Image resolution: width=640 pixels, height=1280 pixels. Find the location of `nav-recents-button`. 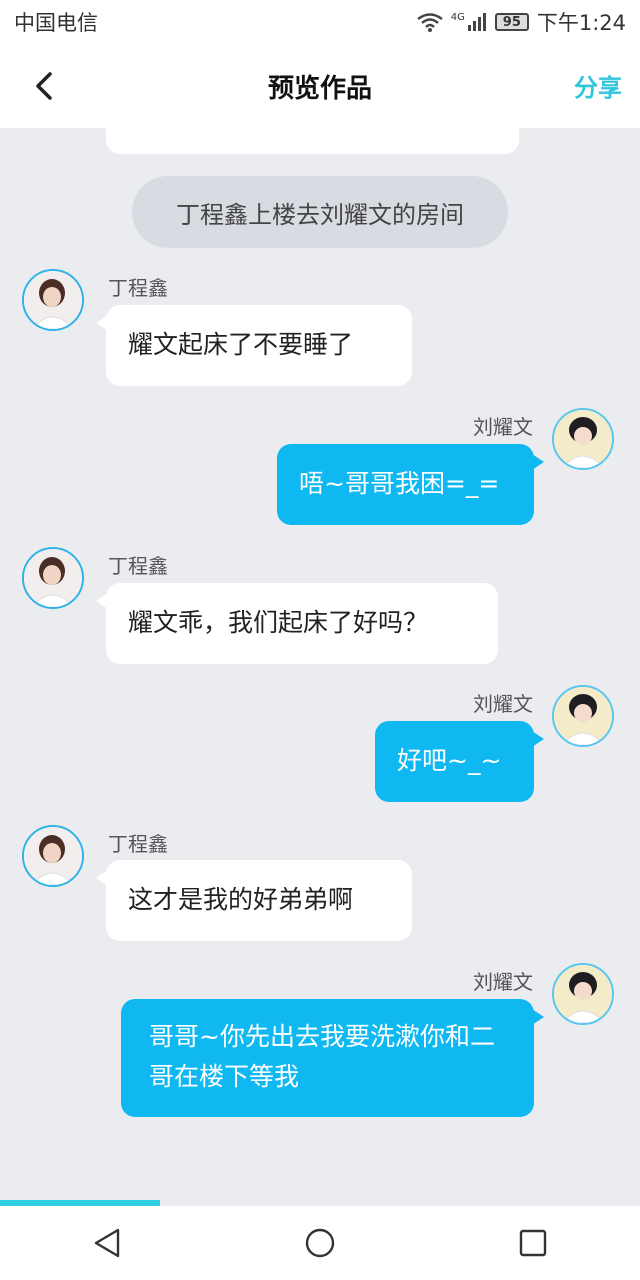

nav-recents-button is located at coordinates (533, 1243).